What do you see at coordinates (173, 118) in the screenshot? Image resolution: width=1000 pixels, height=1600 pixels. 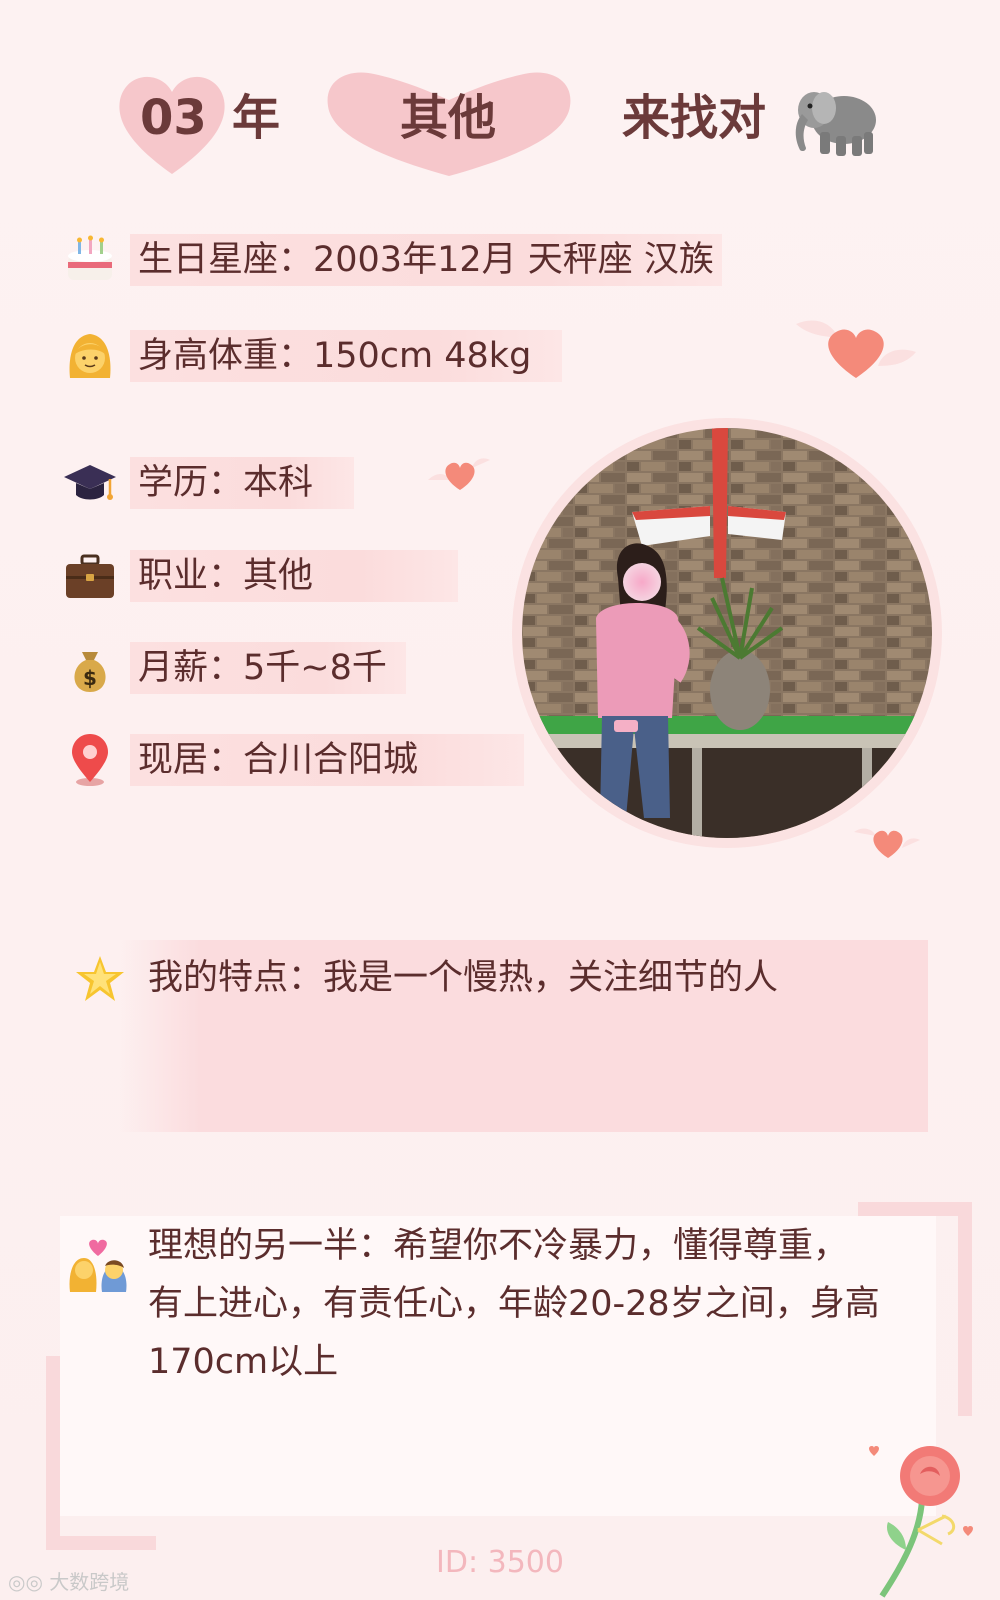 I see `title-year-number: 03` at bounding box center [173, 118].